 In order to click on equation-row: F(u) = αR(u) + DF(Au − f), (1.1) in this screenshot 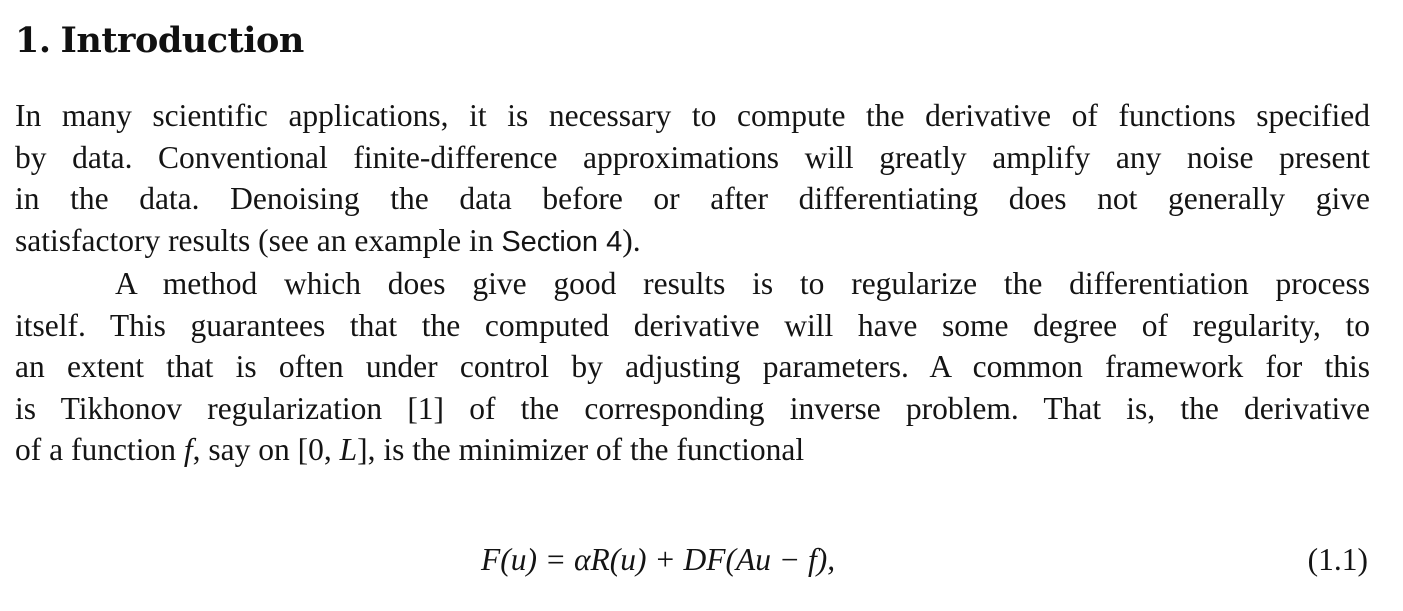, I will do `click(692, 560)`.